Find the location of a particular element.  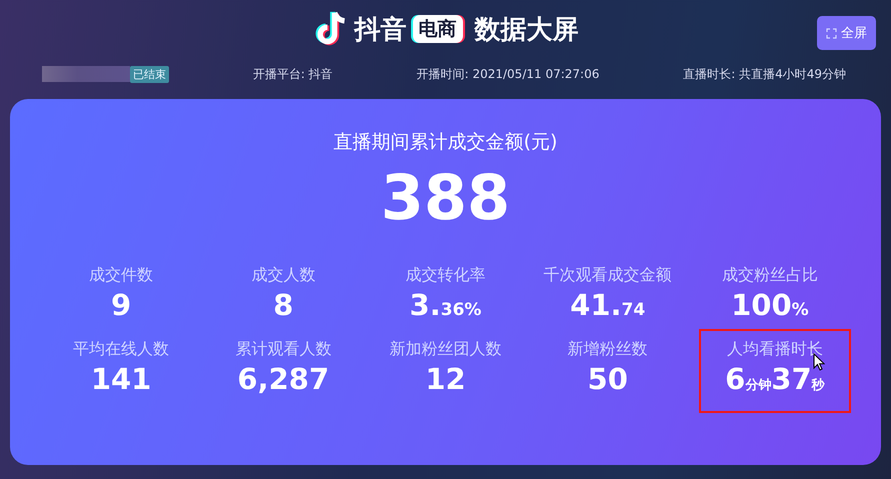

brand-name: 抖音 is located at coordinates (380, 30).